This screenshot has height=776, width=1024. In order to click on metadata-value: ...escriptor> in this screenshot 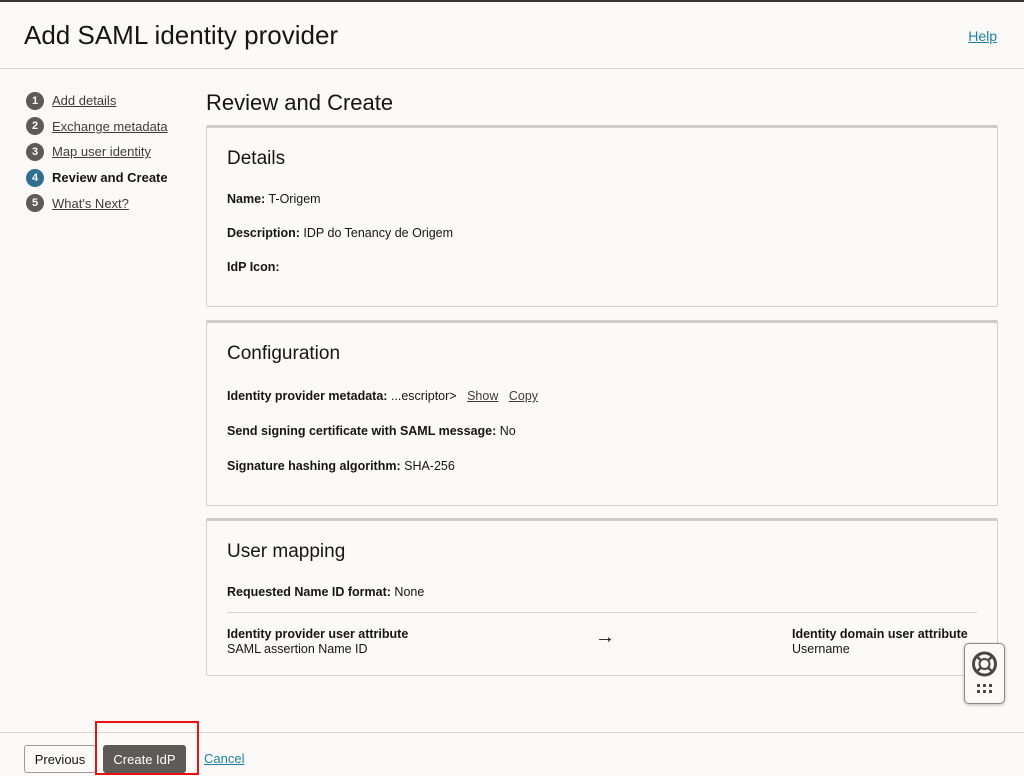, I will do `click(423, 396)`.